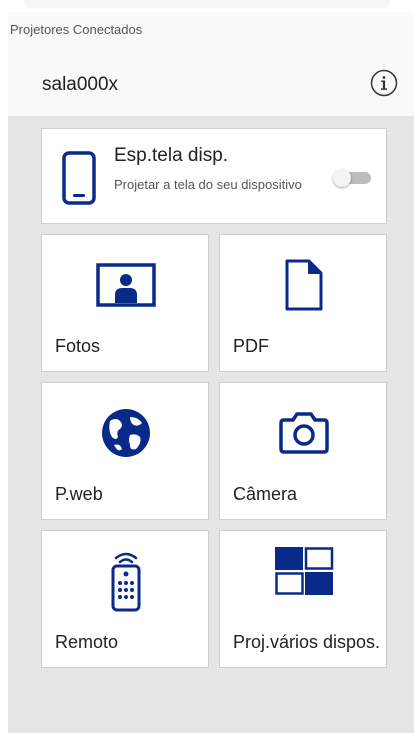 The height and width of the screenshot is (733, 414). I want to click on tile-remote: Remoto, so click(125, 599).